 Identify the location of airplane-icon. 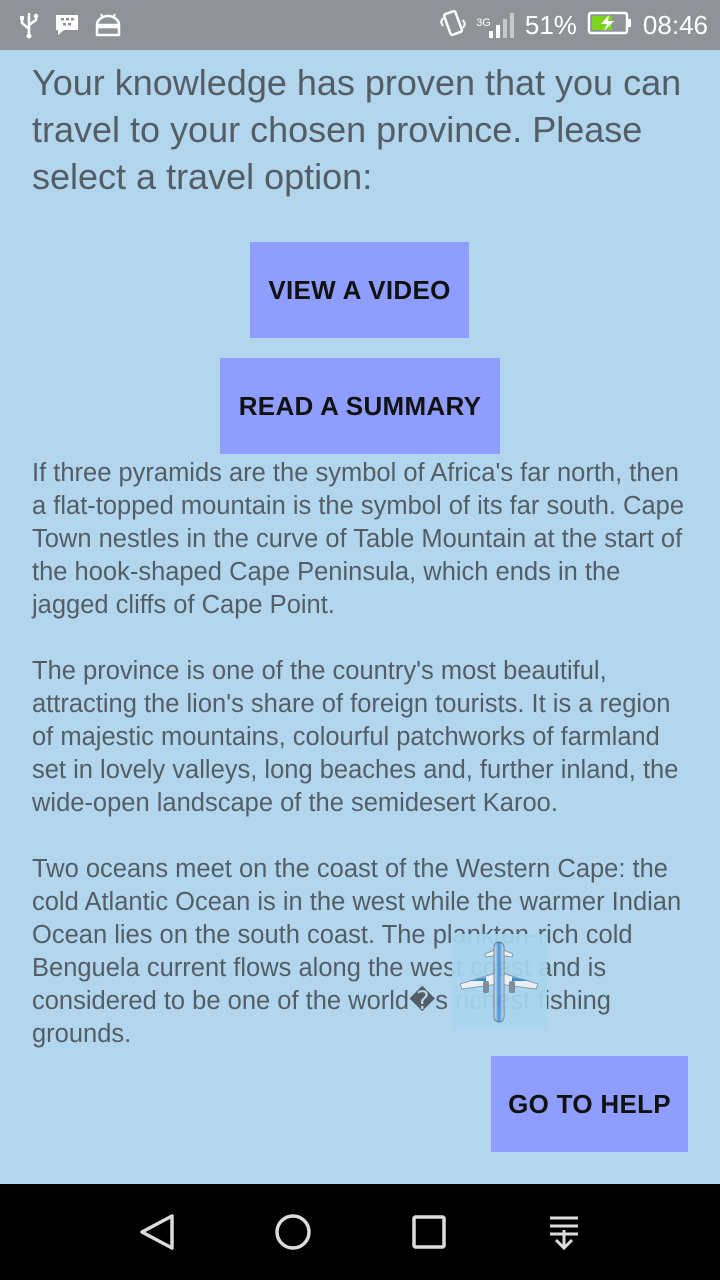
(499, 981).